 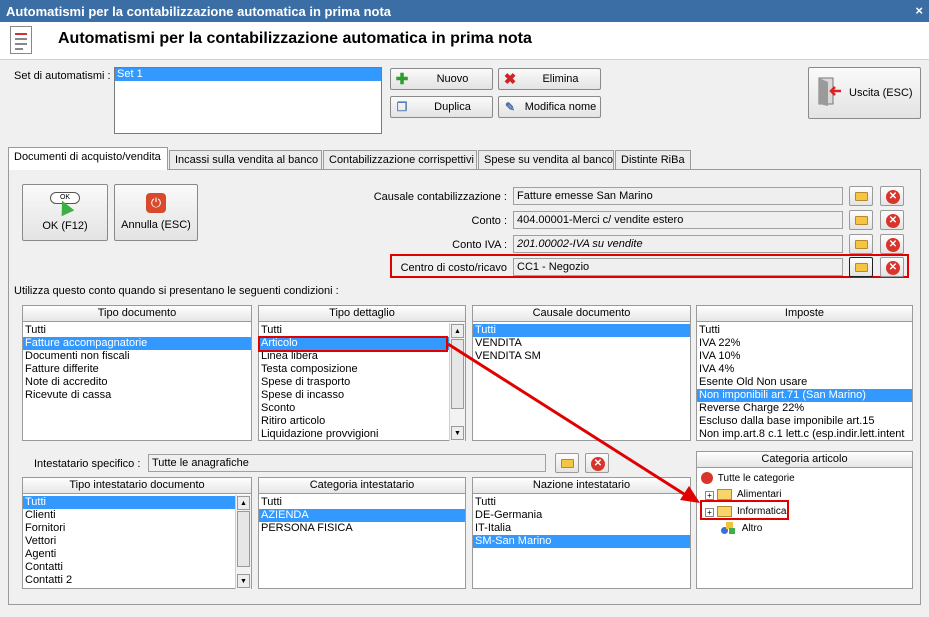 What do you see at coordinates (129, 580) in the screenshot?
I see `list-item: Contatti 2` at bounding box center [129, 580].